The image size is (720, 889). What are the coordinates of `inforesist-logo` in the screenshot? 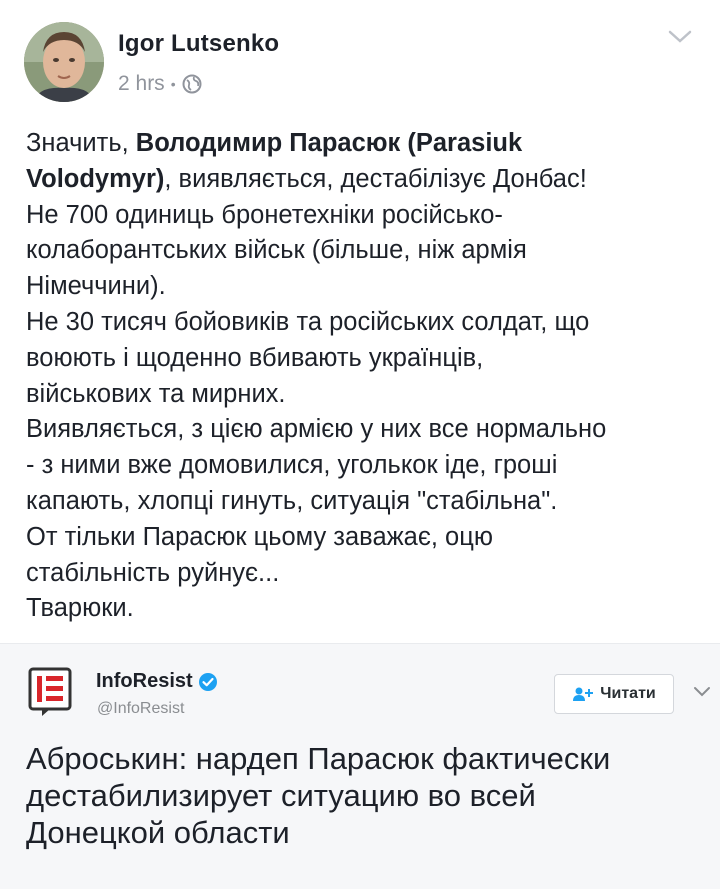 It's located at (50, 692).